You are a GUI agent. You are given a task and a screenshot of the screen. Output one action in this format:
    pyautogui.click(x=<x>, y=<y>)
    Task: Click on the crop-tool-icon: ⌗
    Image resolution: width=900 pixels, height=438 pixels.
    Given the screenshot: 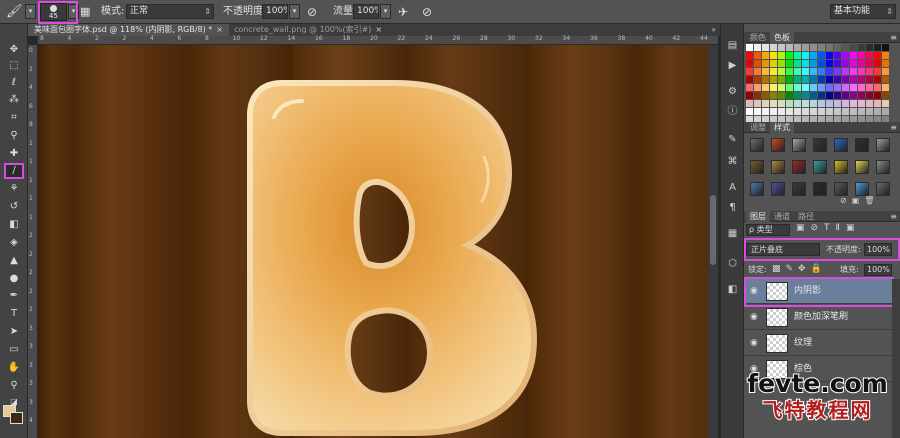 What is the action you would take?
    pyautogui.click(x=14, y=118)
    